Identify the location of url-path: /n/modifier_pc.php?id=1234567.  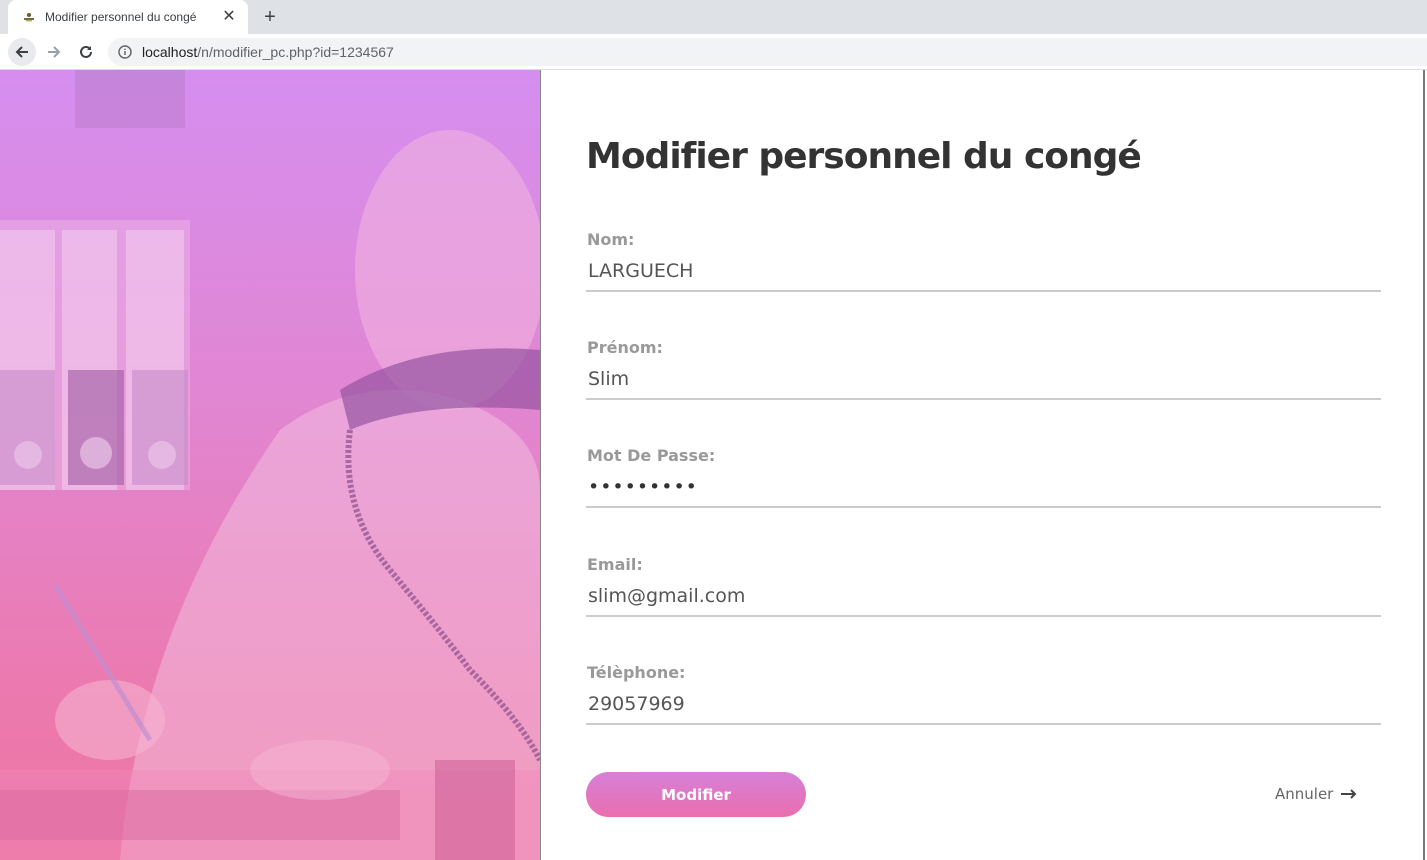
(295, 52).